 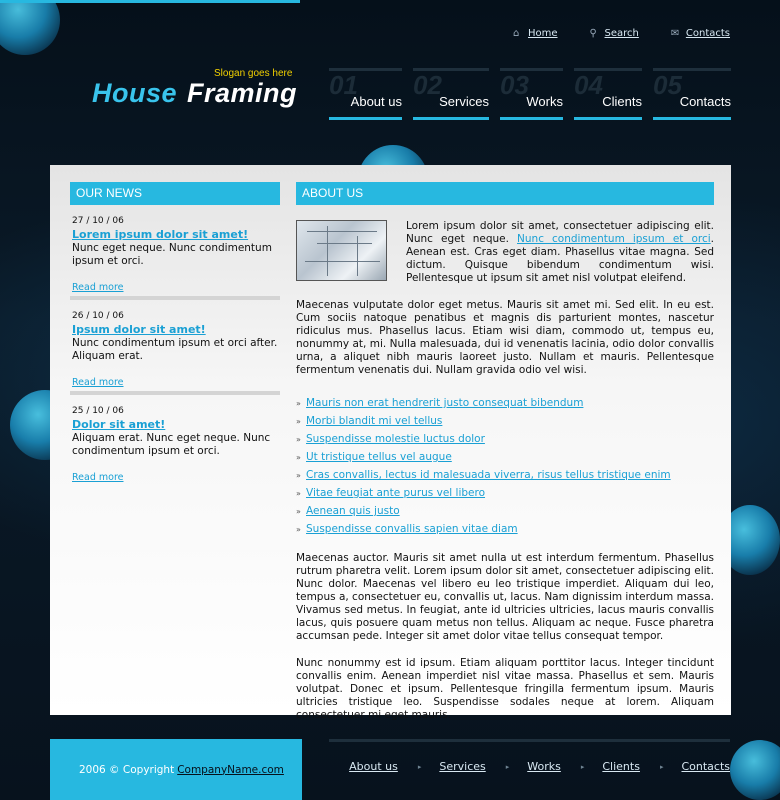 What do you see at coordinates (374, 421) in the screenshot?
I see `list-link: Morbi blandit mi vel tellus` at bounding box center [374, 421].